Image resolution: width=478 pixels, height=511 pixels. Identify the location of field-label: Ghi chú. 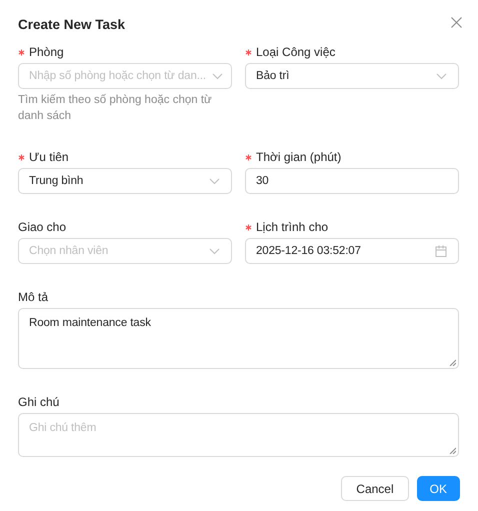
(39, 402).